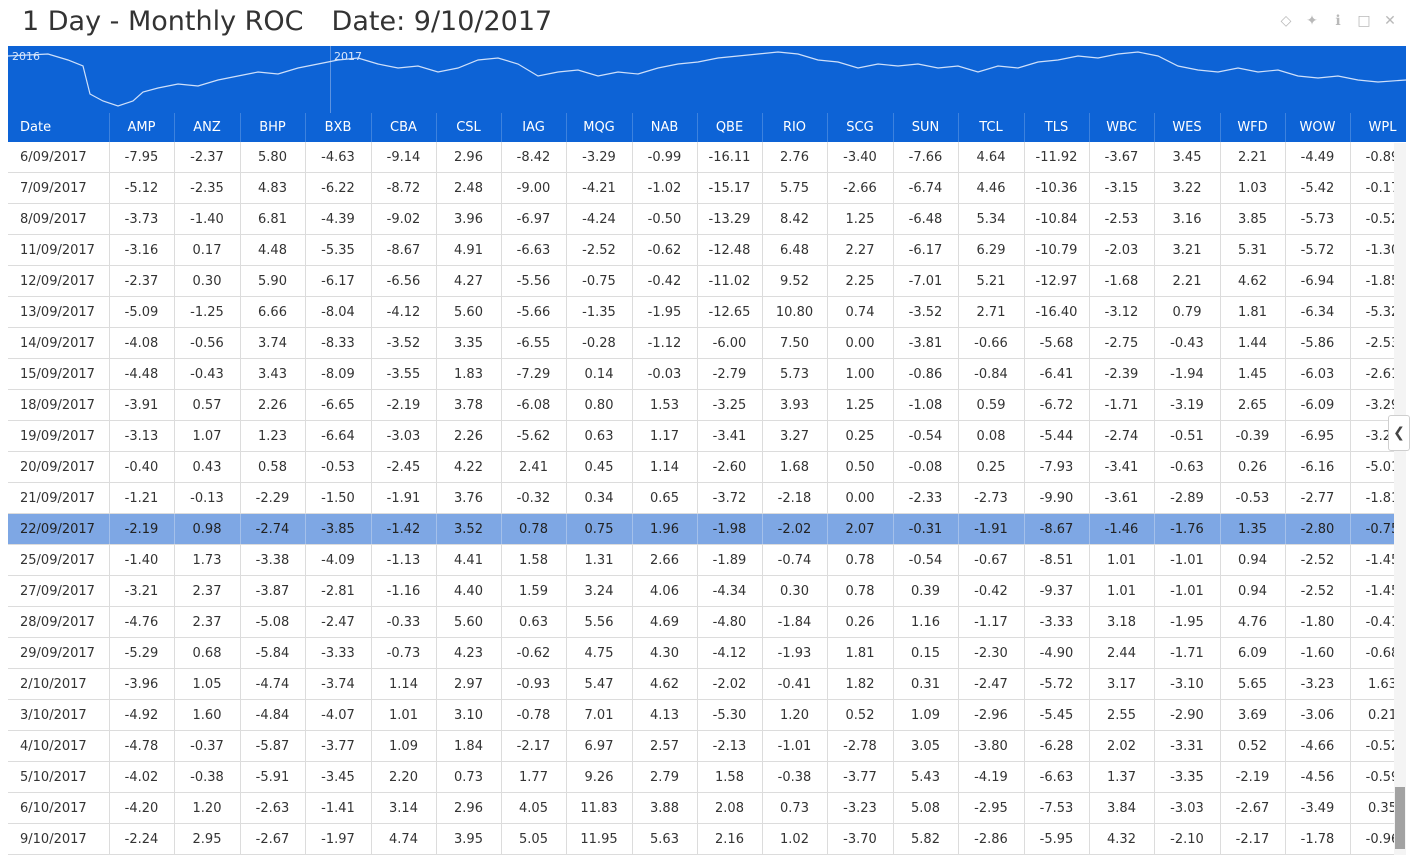 This screenshot has width=1410, height=859. I want to click on value-cell: -0.99, so click(665, 157).